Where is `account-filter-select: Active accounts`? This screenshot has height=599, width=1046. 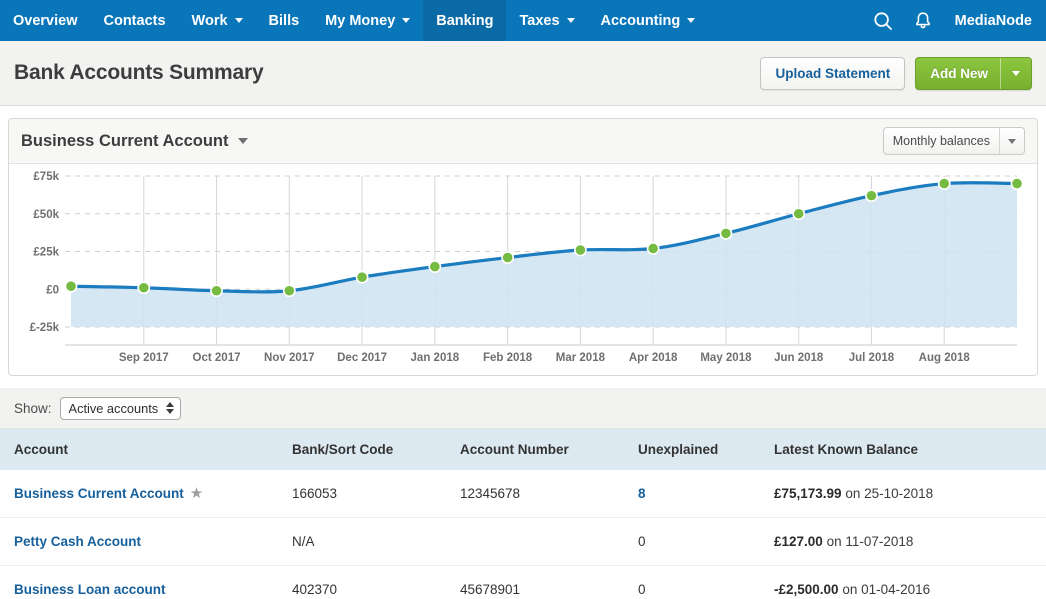
account-filter-select: Active accounts is located at coordinates (120, 408).